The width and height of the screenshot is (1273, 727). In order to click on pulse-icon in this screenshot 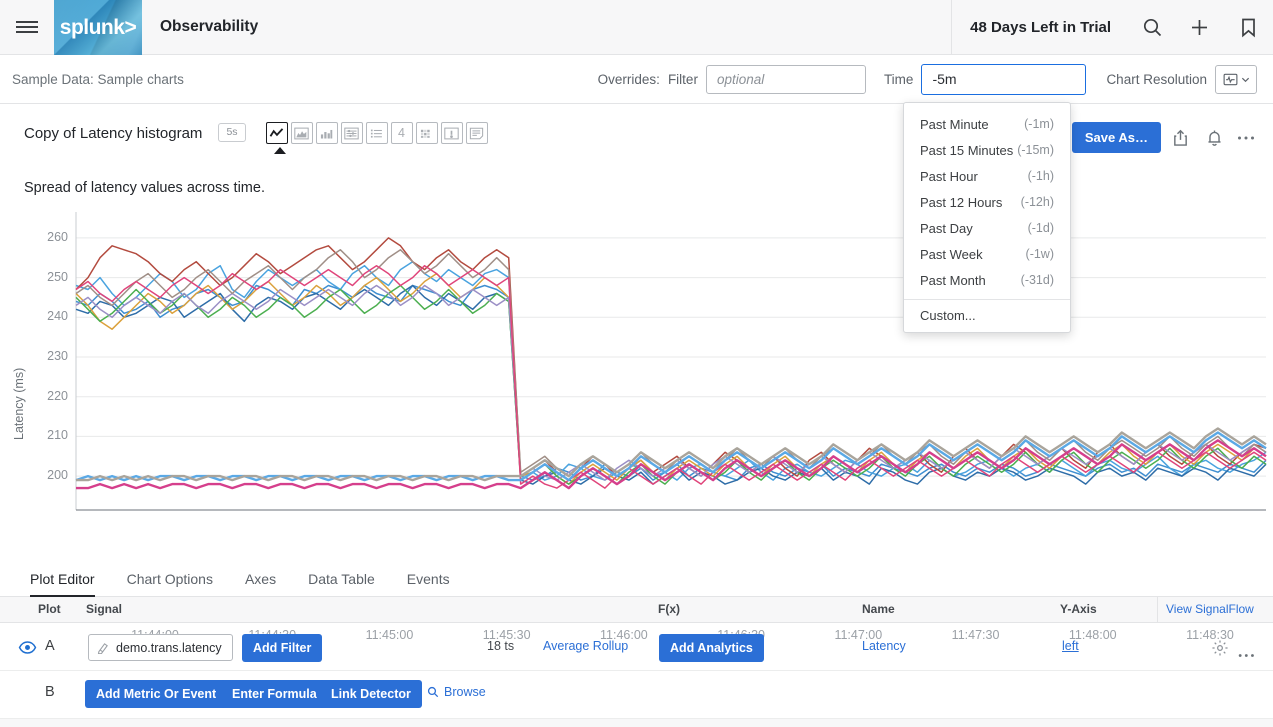, I will do `click(1230, 79)`.